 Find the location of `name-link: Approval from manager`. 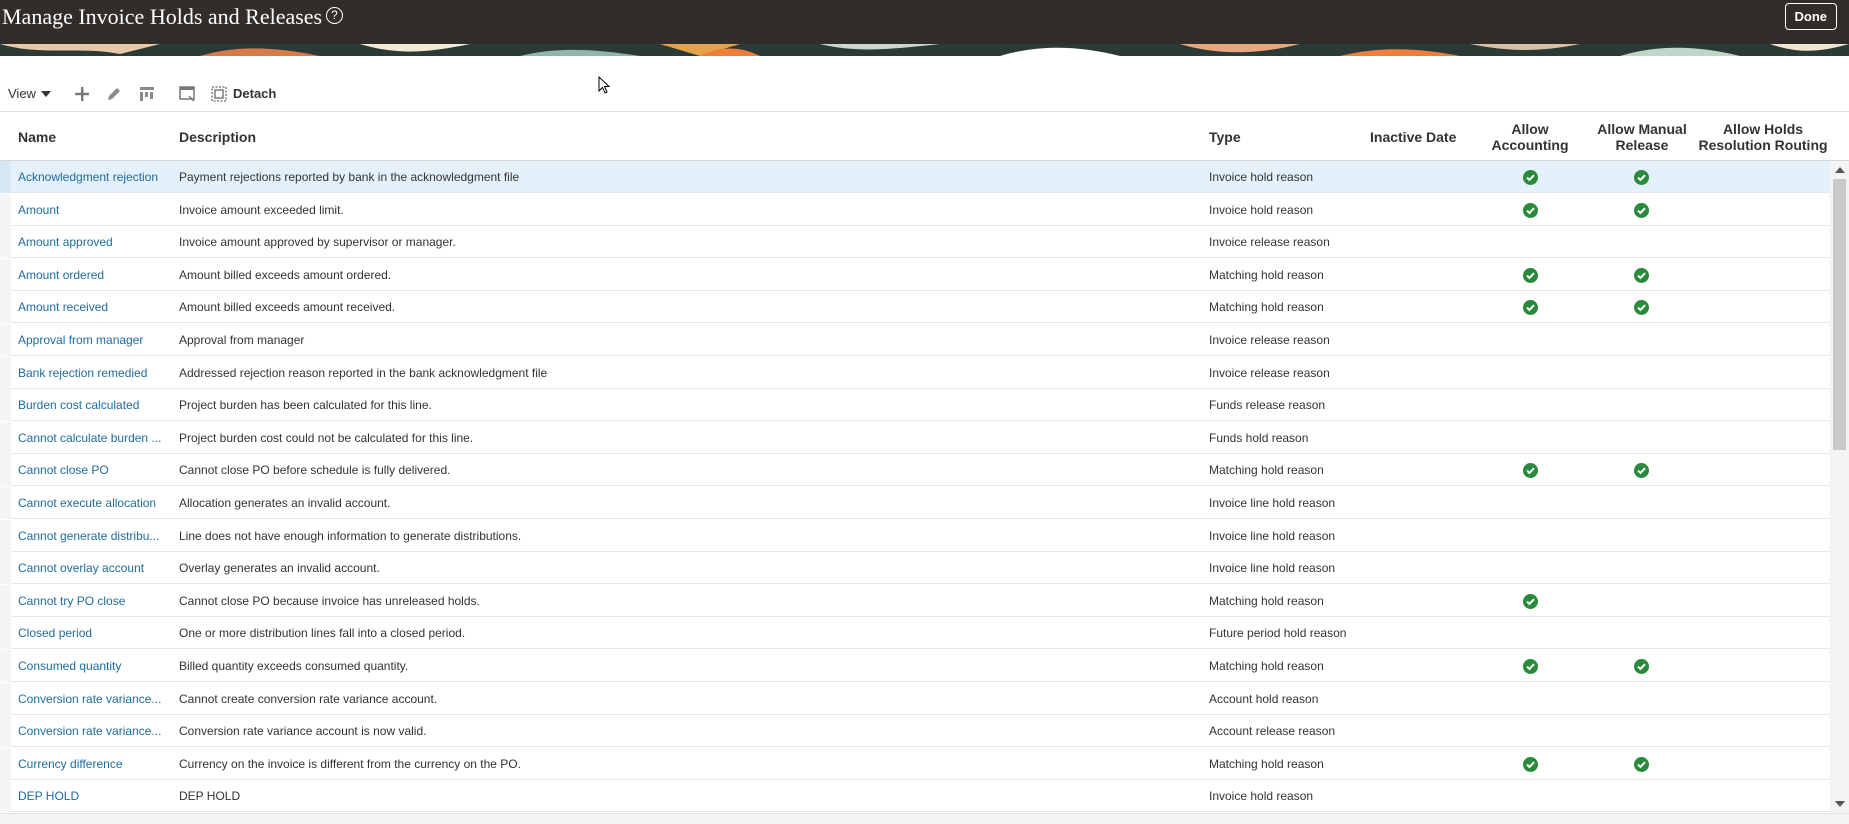

name-link: Approval from manager is located at coordinates (92, 340).